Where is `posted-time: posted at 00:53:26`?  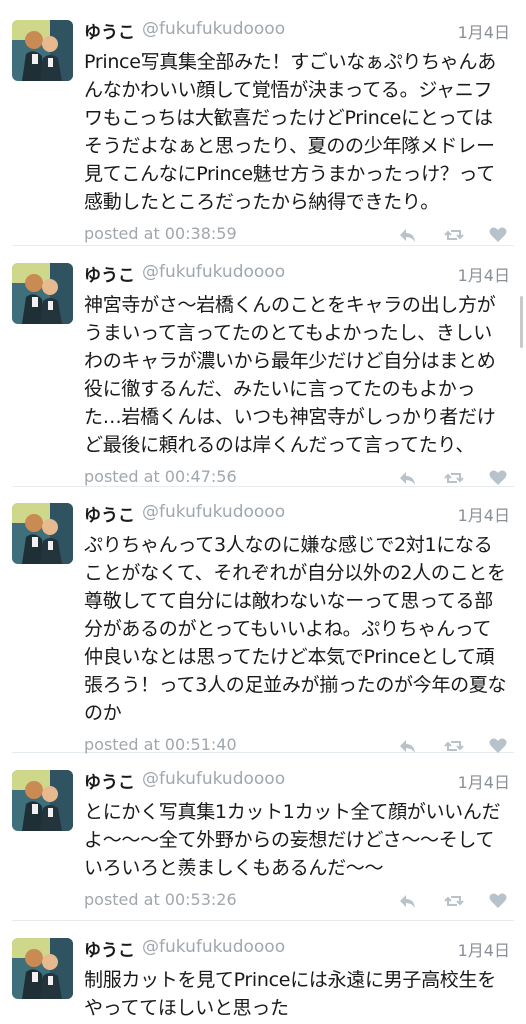
posted-time: posted at 00:53:26 is located at coordinates (160, 899).